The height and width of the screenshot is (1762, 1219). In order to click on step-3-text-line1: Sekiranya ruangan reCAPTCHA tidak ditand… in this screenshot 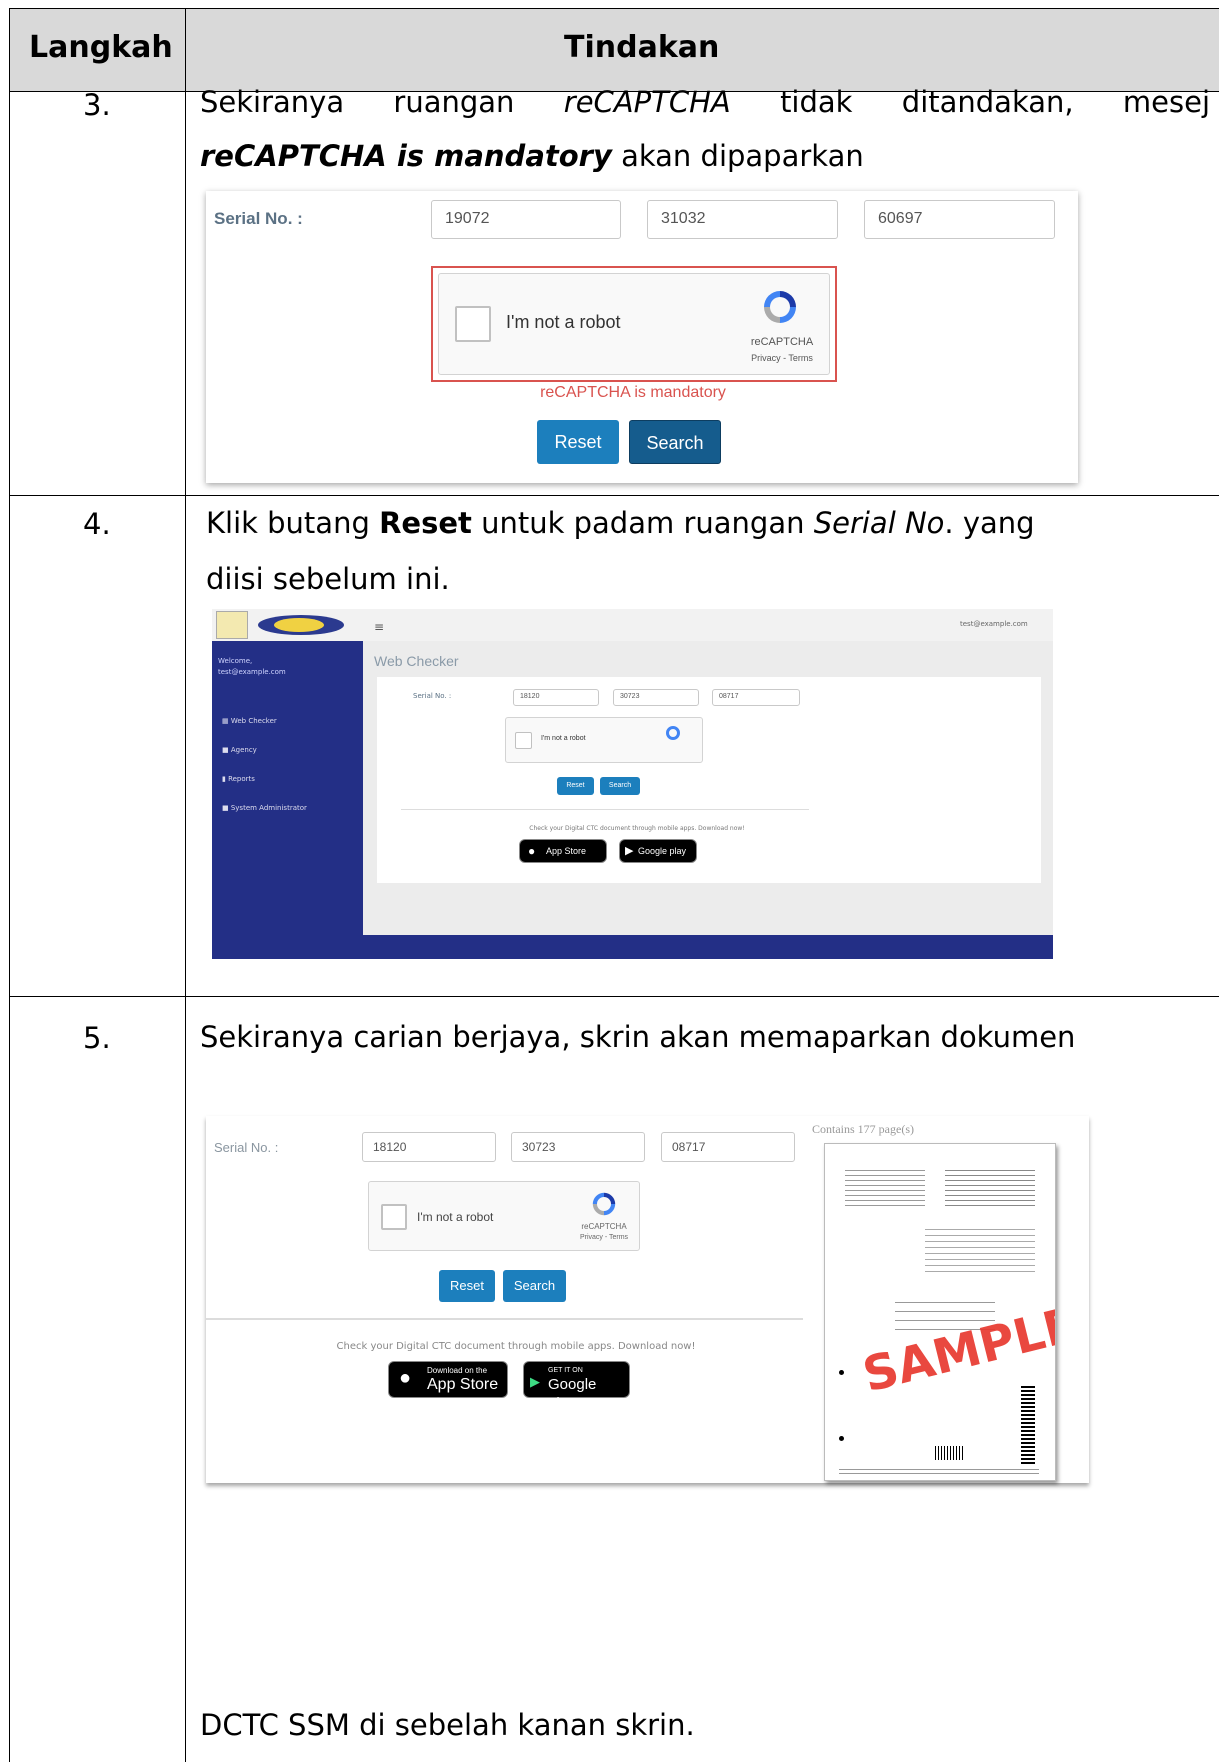, I will do `click(705, 102)`.